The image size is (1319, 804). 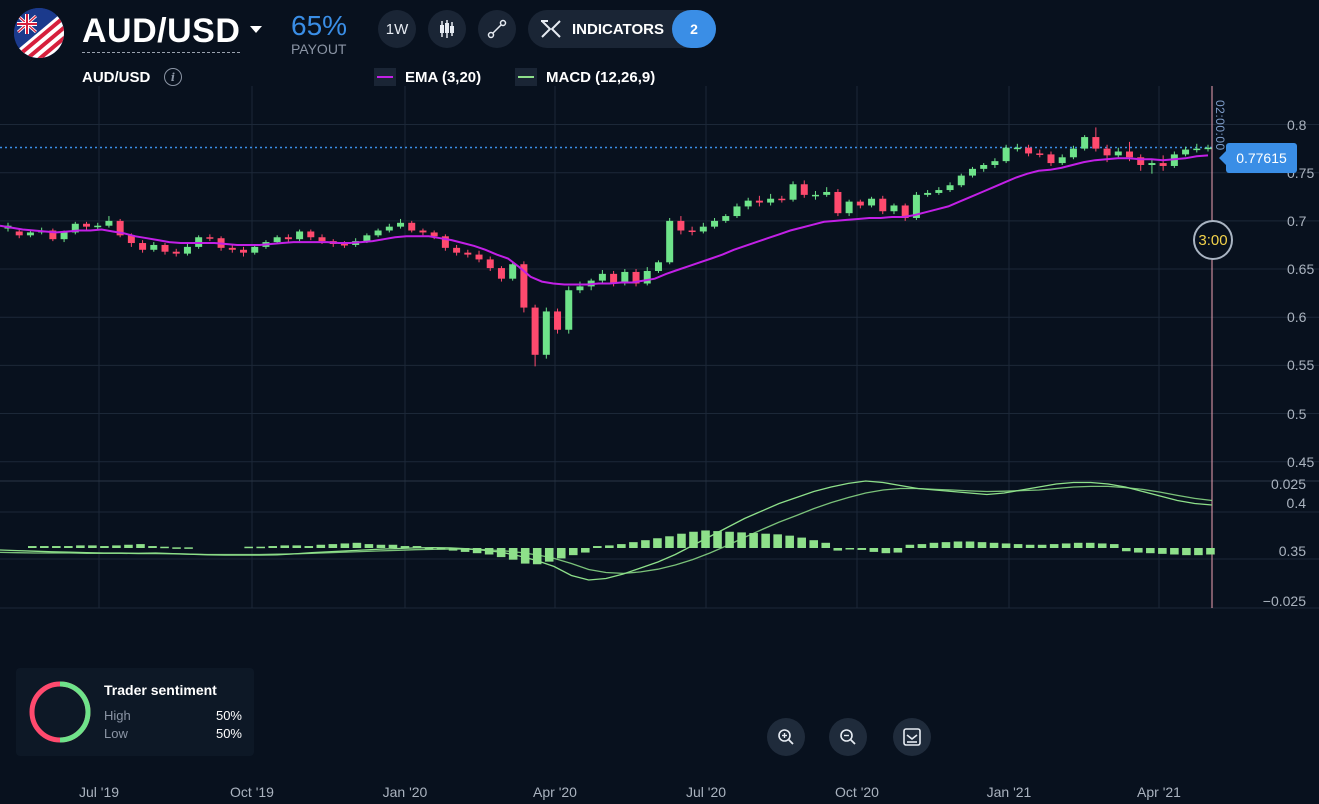 I want to click on time-axis-label: Jul '20, so click(x=706, y=792).